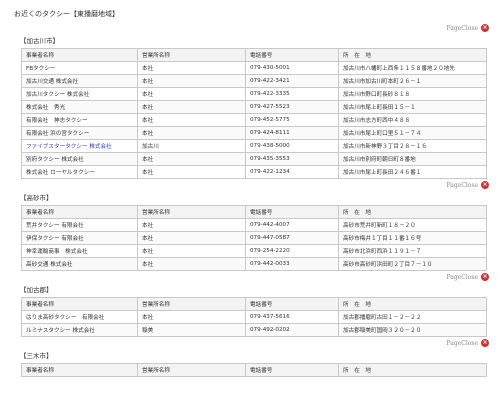  I want to click on company-name-cell: ルミナスタクシー 株式会社, so click(79, 330).